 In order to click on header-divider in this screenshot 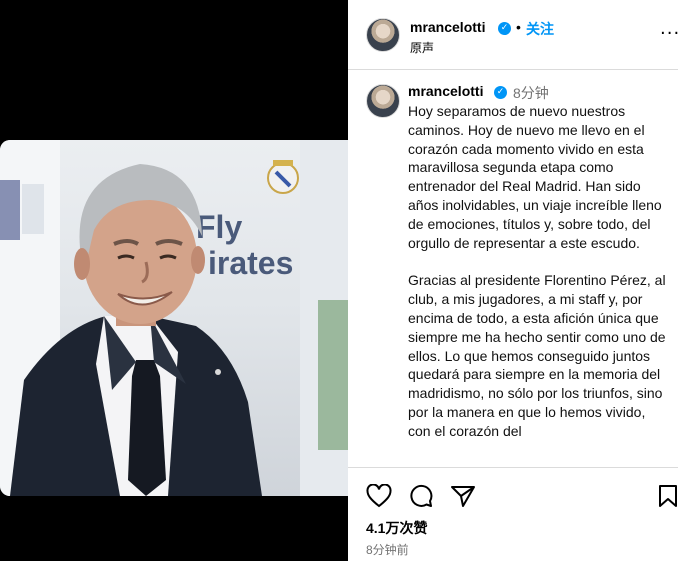, I will do `click(513, 69)`.